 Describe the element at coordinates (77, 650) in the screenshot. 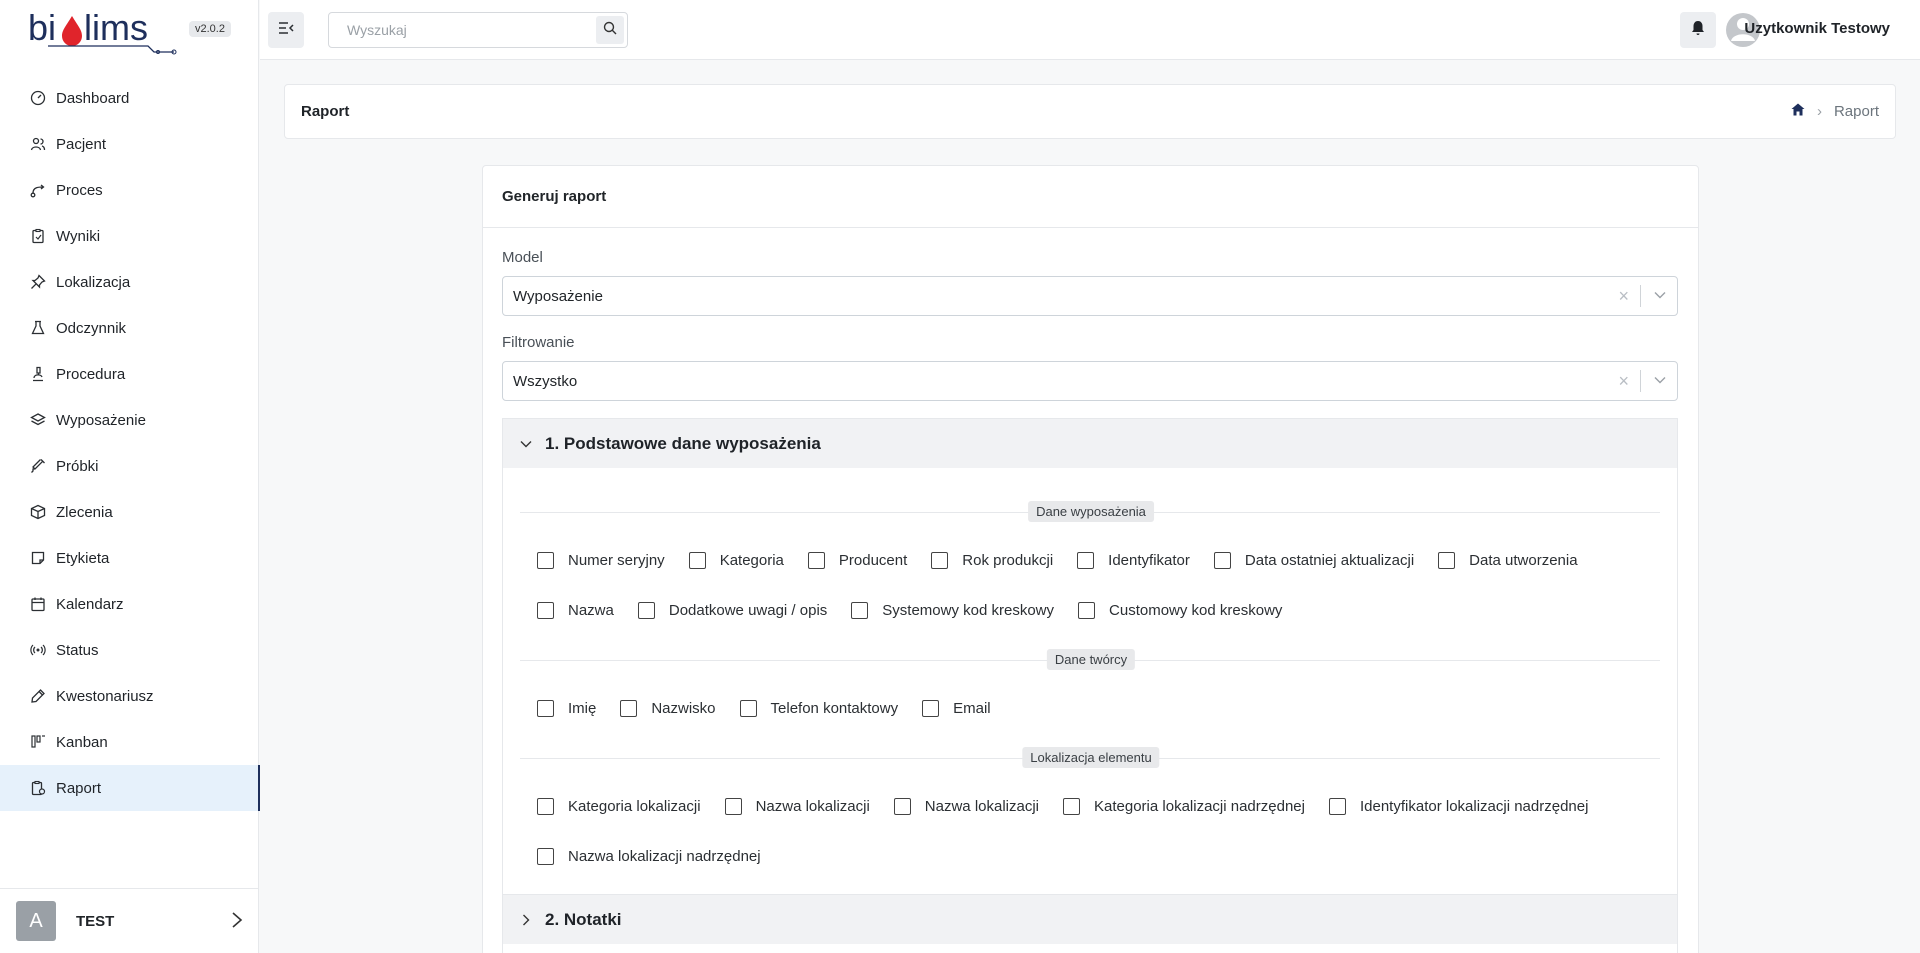

I see `sidebar-item-label: Status` at that location.